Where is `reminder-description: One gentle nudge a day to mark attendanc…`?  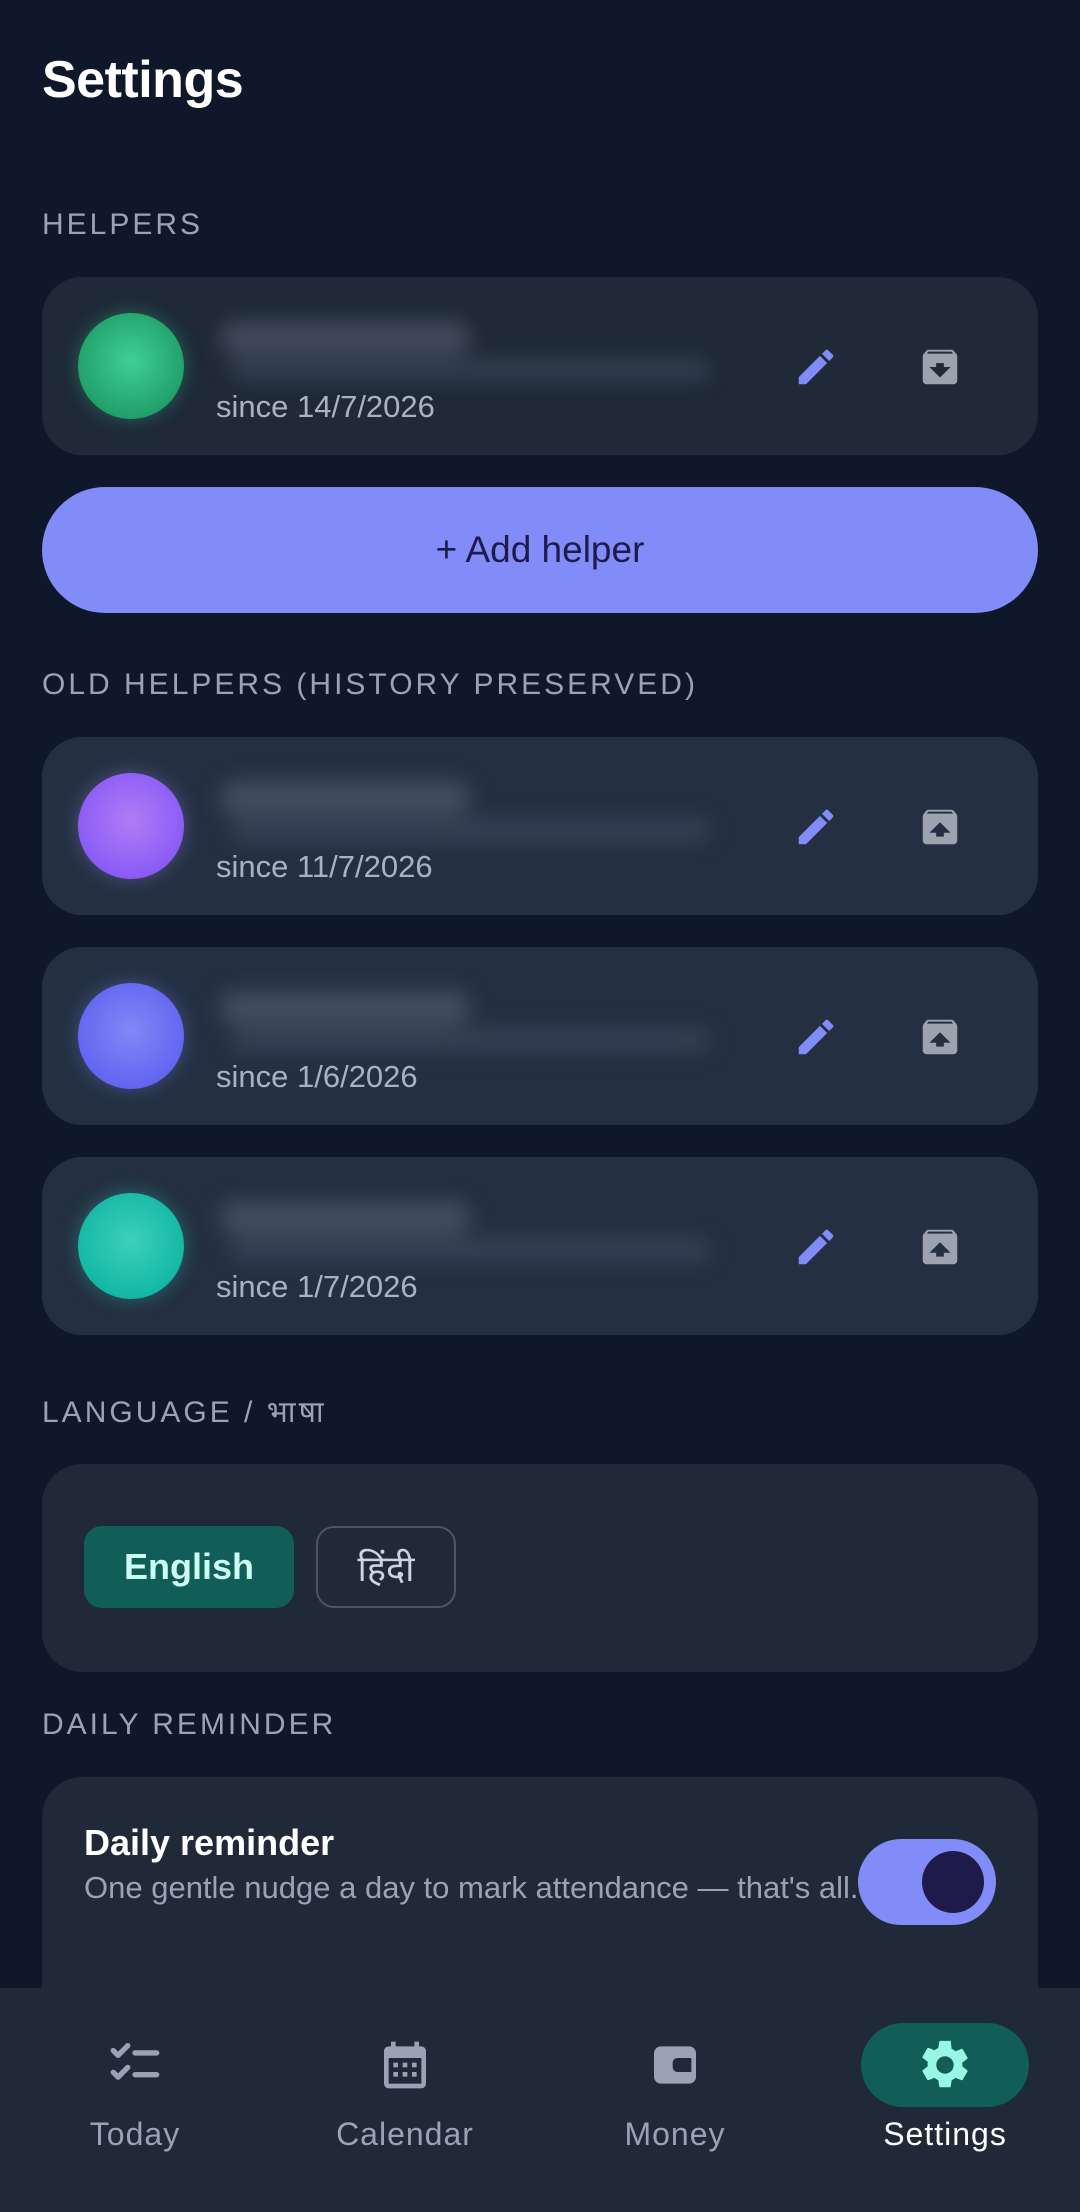
reminder-description: One gentle nudge a day to mark attendanc… is located at coordinates (471, 1887).